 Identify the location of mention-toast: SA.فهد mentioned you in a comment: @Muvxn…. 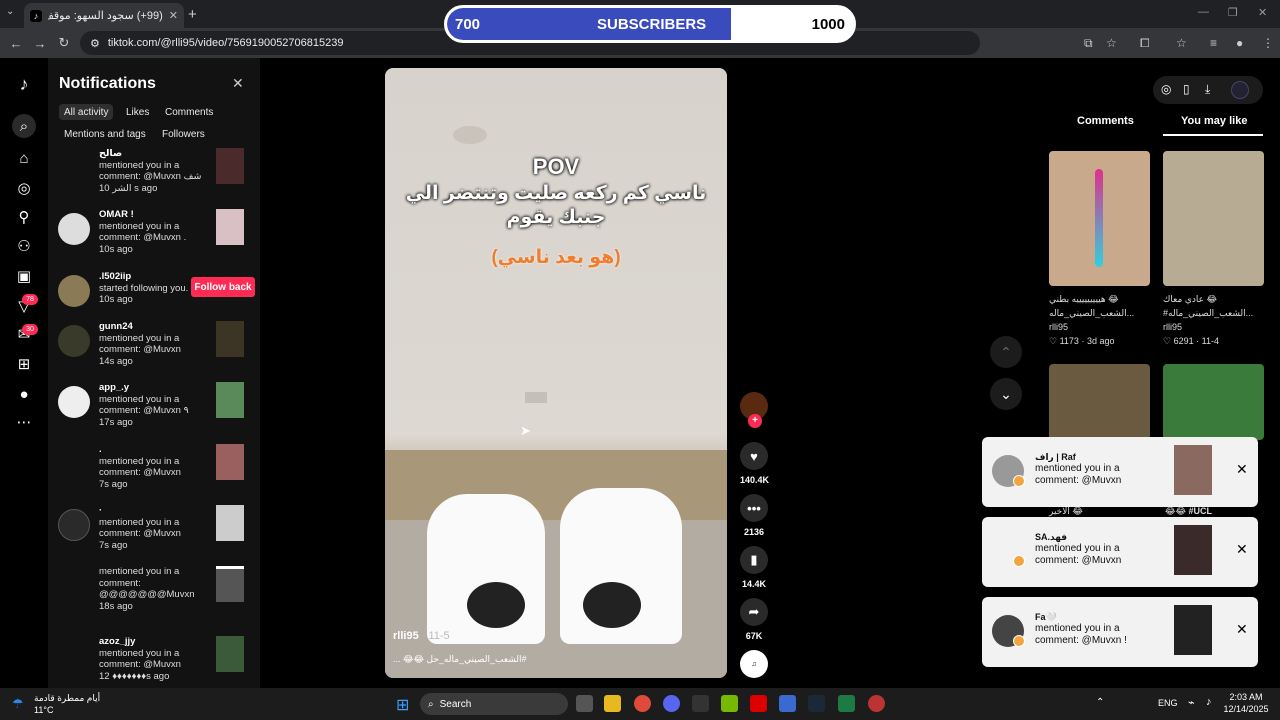
(1120, 552).